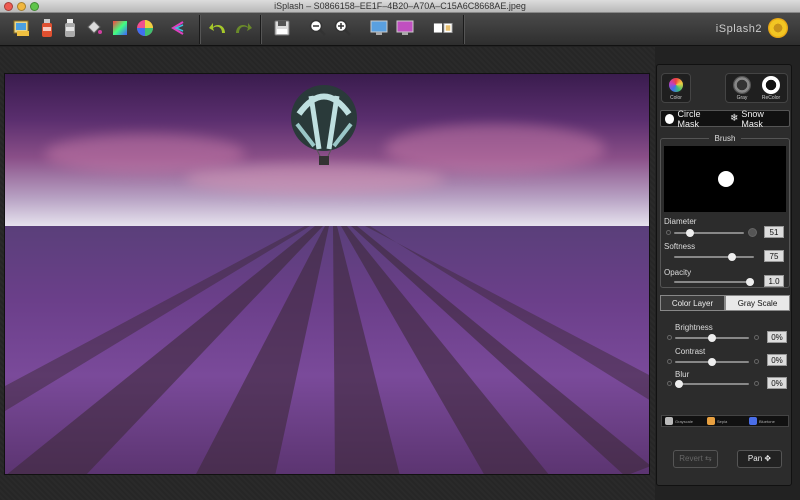  I want to click on blur-slider, so click(712, 384).